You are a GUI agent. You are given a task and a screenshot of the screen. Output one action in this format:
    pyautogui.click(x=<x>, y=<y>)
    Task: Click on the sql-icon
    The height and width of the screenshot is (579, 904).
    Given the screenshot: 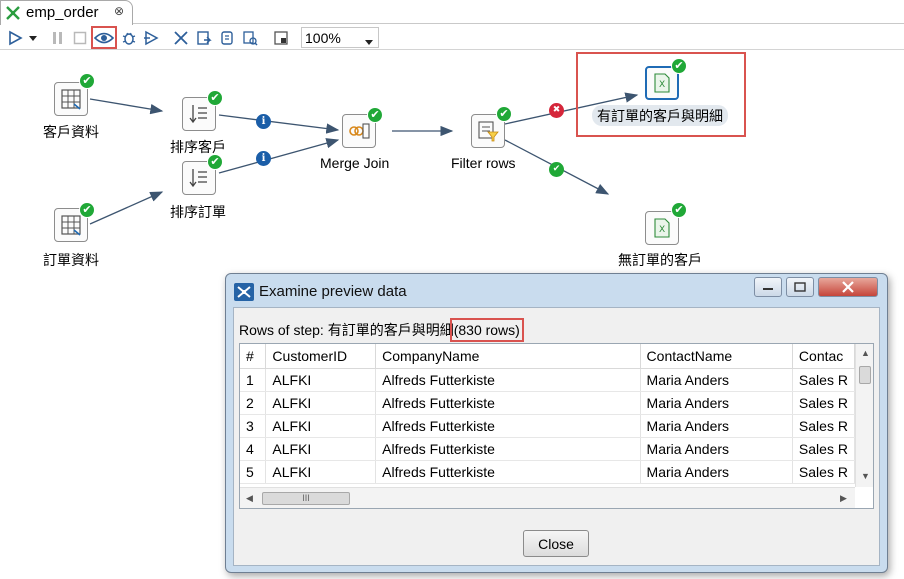 What is the action you would take?
    pyautogui.click(x=227, y=37)
    